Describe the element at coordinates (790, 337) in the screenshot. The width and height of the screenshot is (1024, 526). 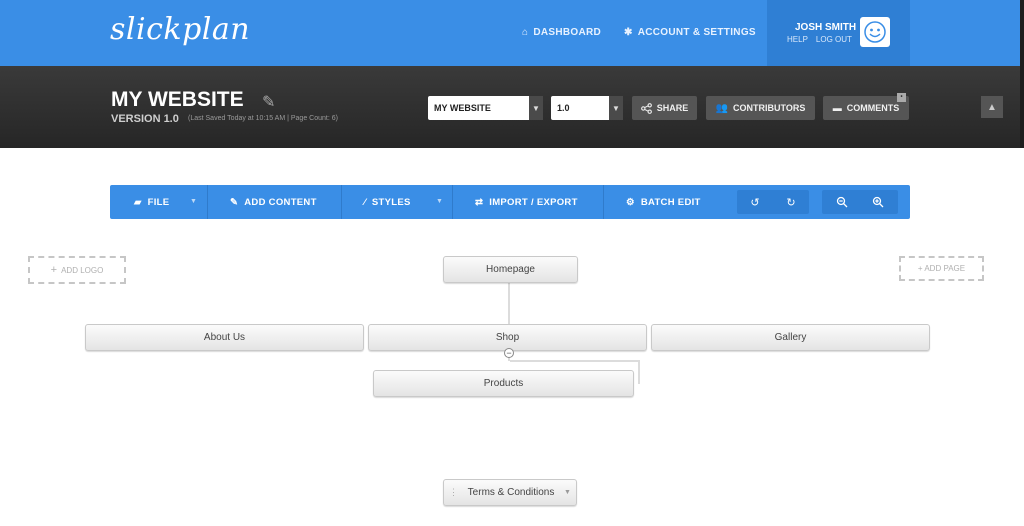
I see `page-node-gallery: Gallery` at that location.